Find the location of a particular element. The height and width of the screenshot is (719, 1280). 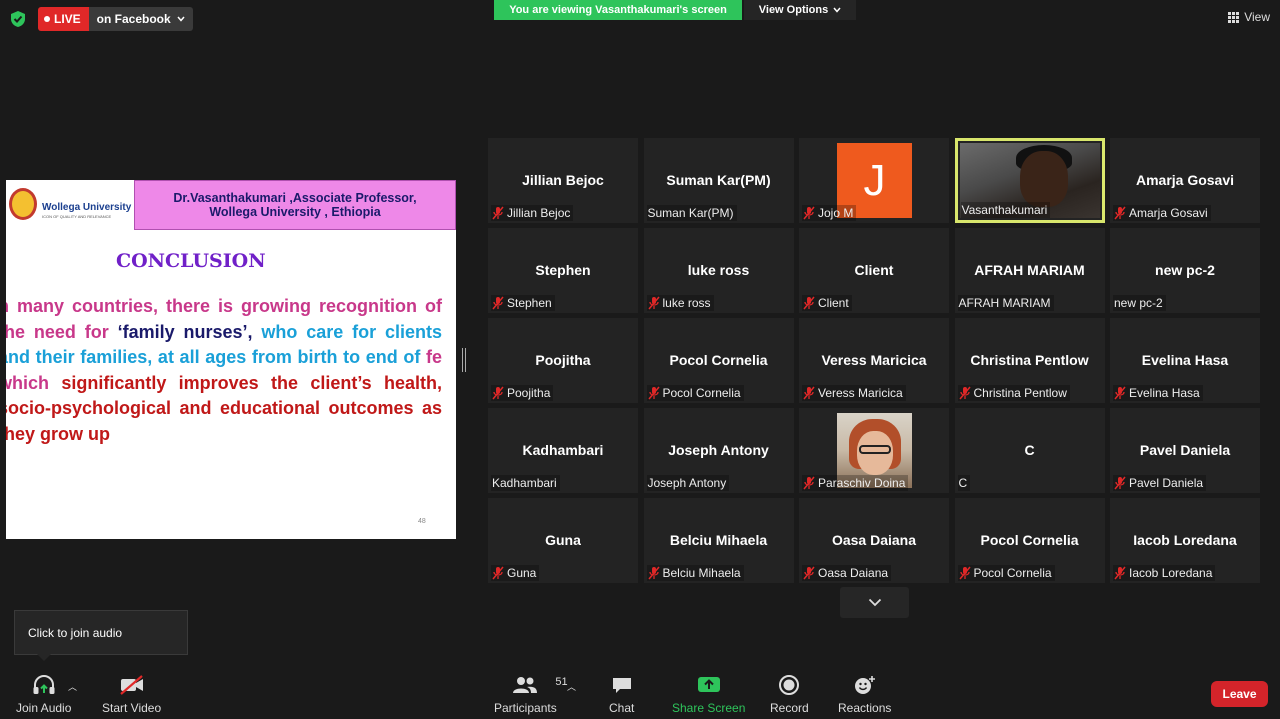

participant-name-label: Pavel Daniela is located at coordinates (1160, 483).